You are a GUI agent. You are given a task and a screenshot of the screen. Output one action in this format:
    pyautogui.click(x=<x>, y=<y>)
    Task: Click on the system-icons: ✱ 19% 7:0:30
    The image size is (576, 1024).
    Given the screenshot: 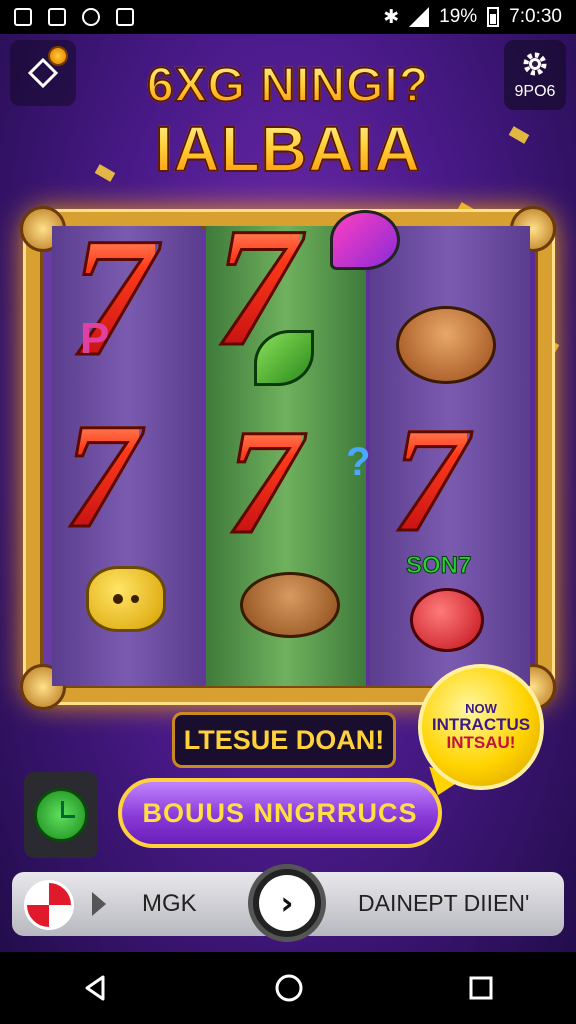 What is the action you would take?
    pyautogui.click(x=472, y=17)
    